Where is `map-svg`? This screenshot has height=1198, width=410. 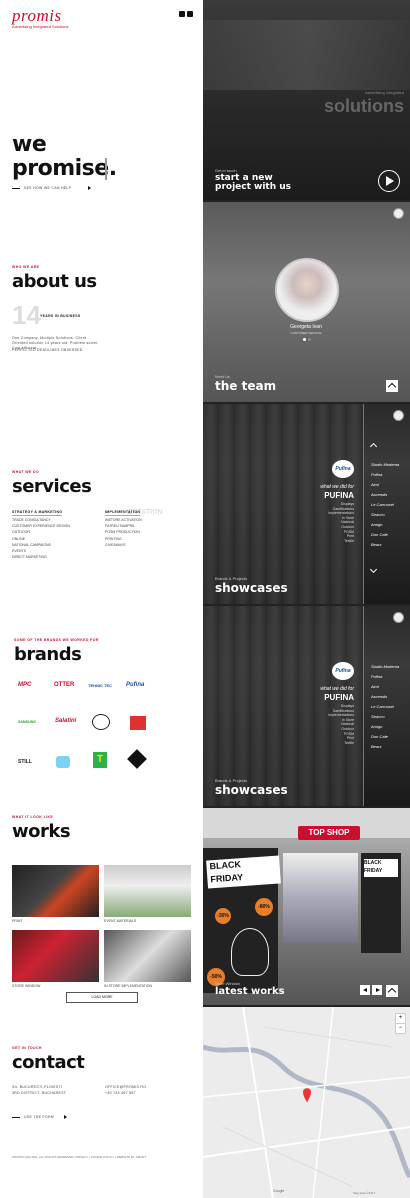
map-svg is located at coordinates (306, 1102).